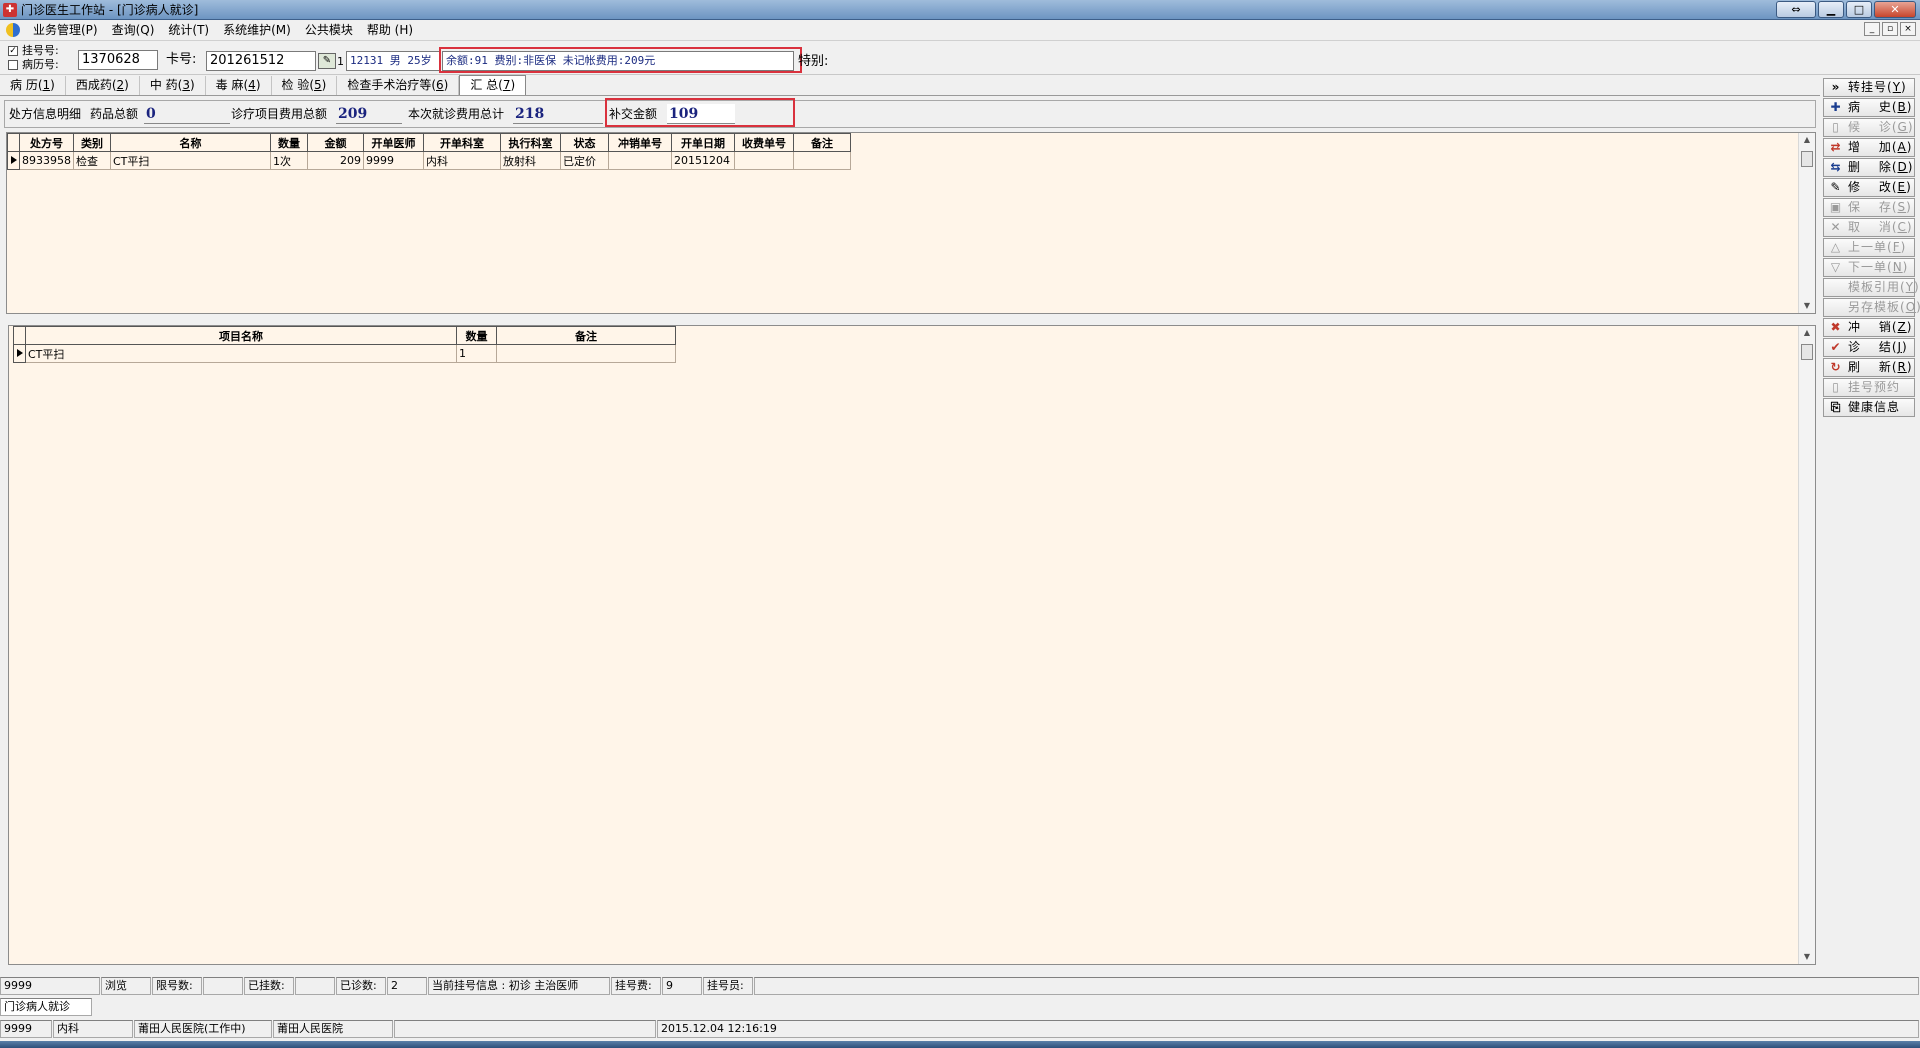  I want to click on toolbar-button-13: ✔ 诊 结(J), so click(1869, 347).